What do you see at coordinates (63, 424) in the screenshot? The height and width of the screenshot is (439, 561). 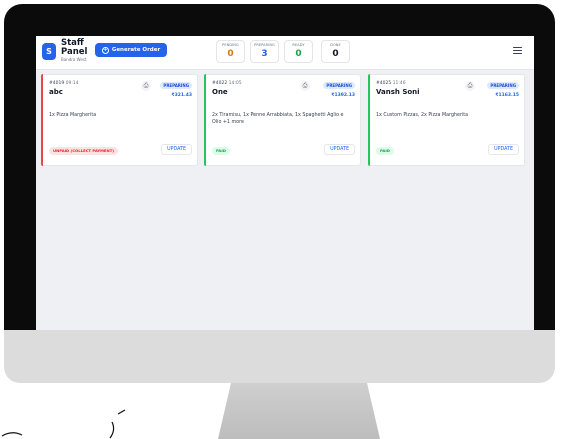 I see `scribble-mark` at bounding box center [63, 424].